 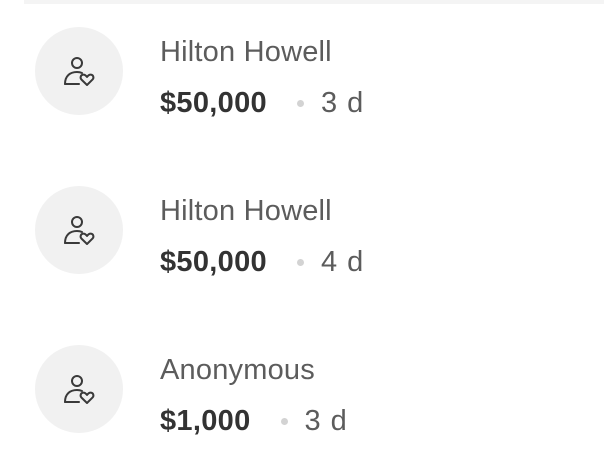 I want to click on donation-meta: $50,000 3 d, so click(x=262, y=103).